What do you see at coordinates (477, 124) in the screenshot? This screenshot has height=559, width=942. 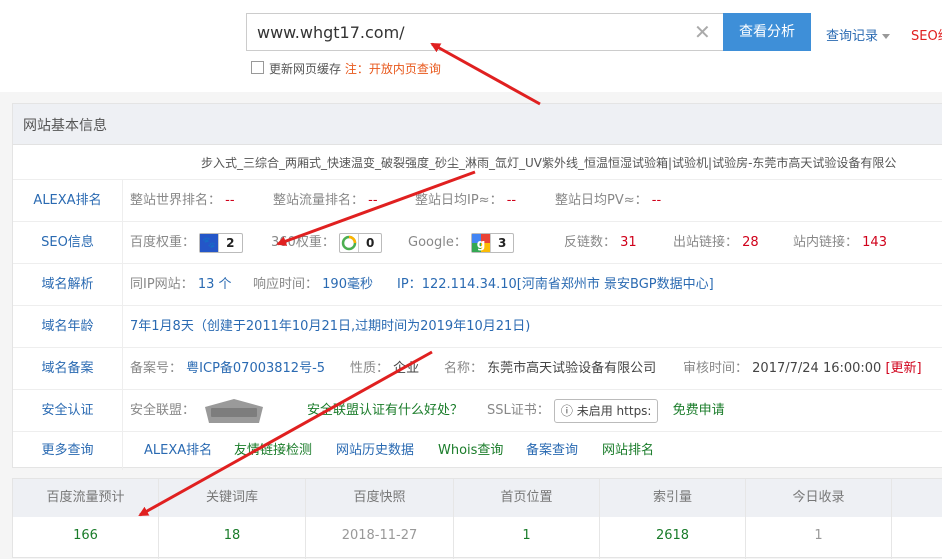 I see `panel-header: 网站基本信息` at bounding box center [477, 124].